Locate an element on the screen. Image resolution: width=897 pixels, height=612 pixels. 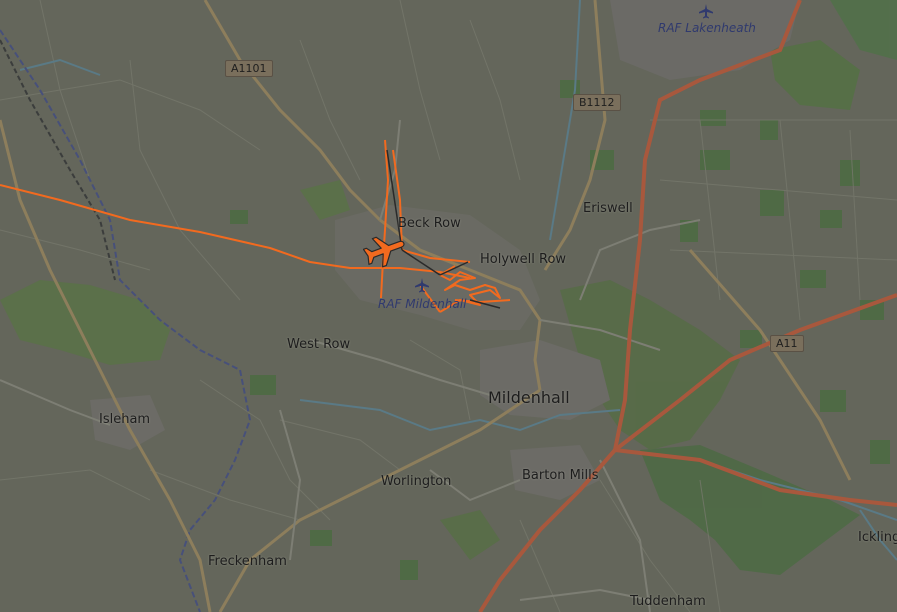
road-shield-a1101: A1101 is located at coordinates (249, 68).